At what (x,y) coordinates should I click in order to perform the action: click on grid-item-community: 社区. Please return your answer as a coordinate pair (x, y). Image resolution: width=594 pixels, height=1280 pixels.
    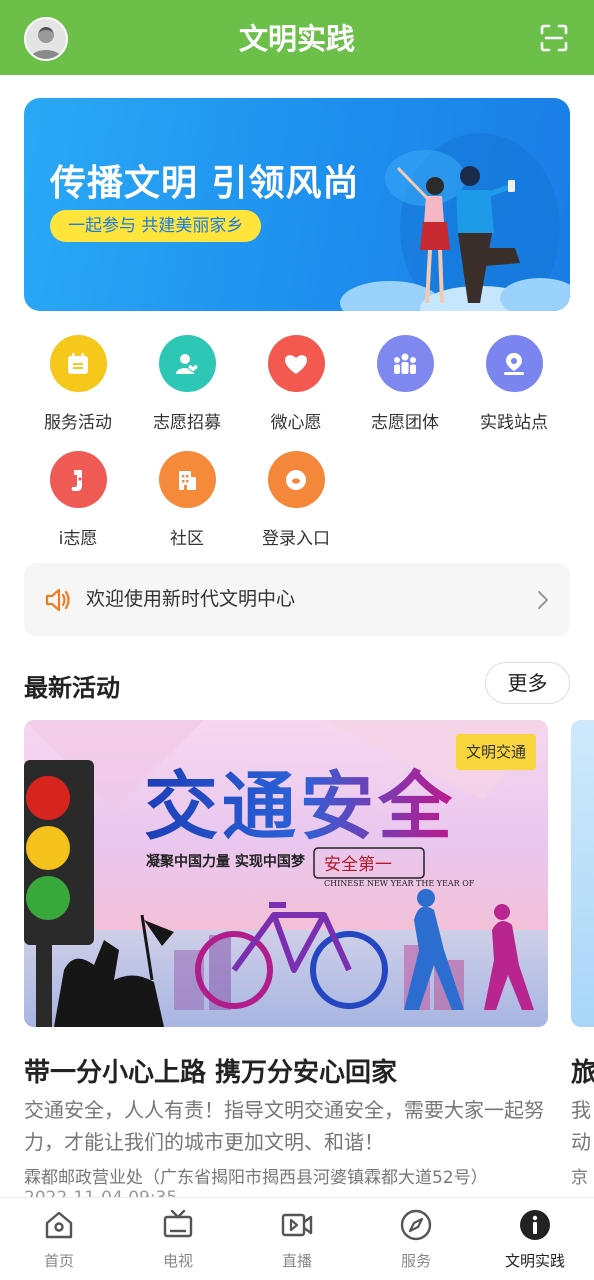
    Looking at the image, I should click on (187, 500).